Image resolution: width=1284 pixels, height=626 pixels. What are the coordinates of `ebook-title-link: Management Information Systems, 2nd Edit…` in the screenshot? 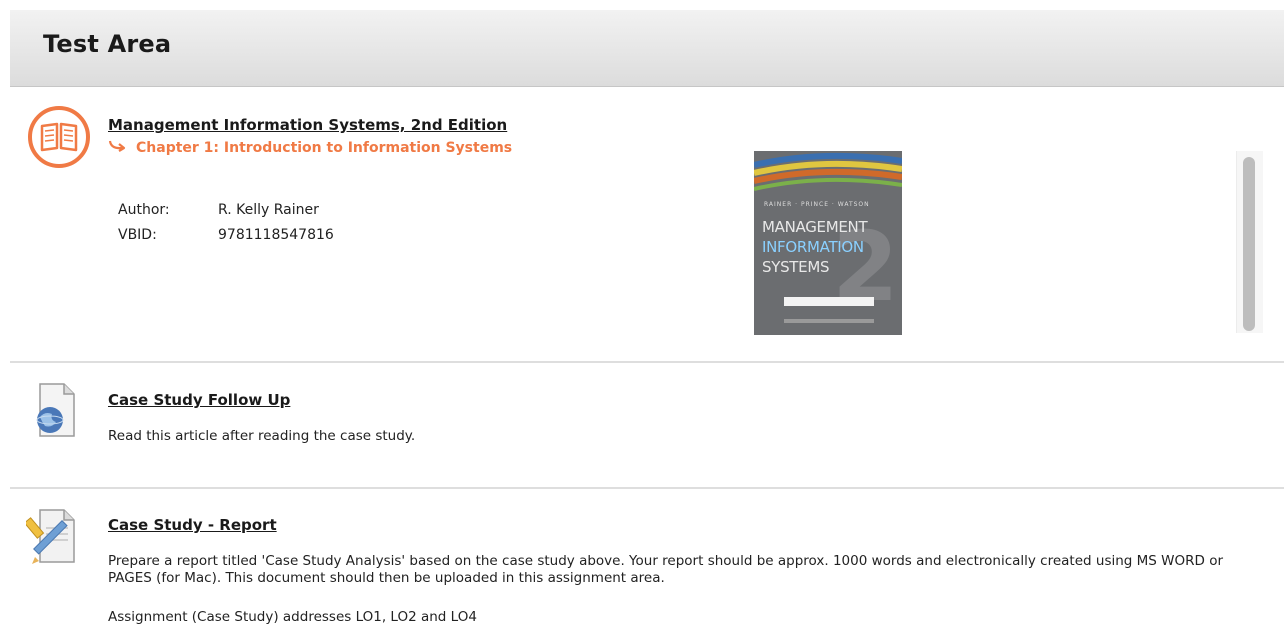 It's located at (307, 125).